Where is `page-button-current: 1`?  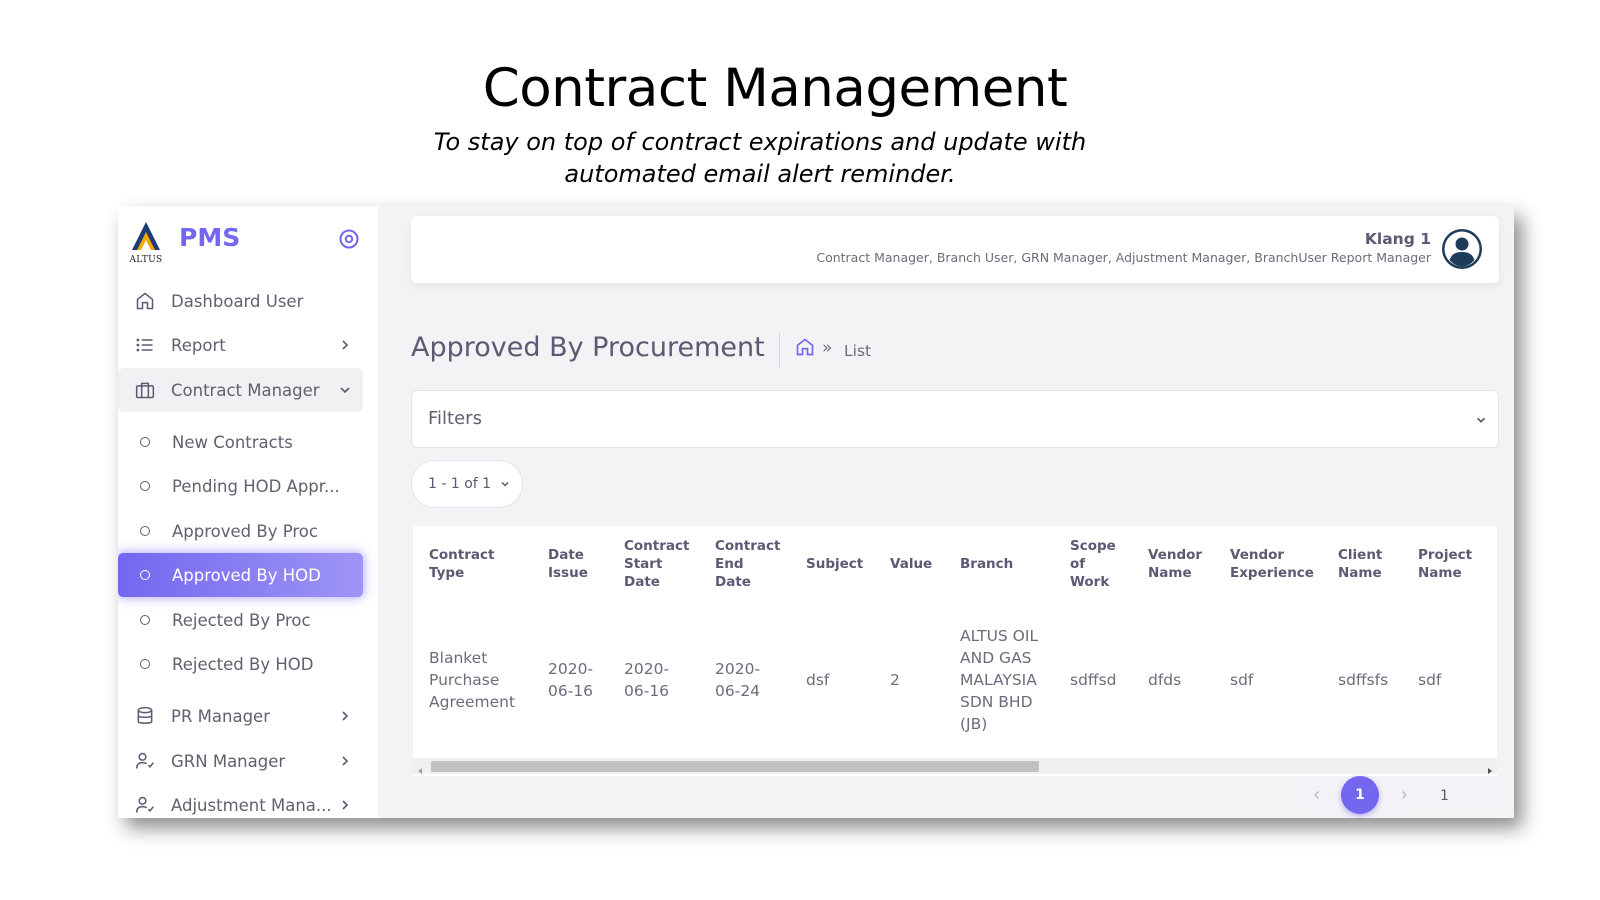
page-button-current: 1 is located at coordinates (1360, 795).